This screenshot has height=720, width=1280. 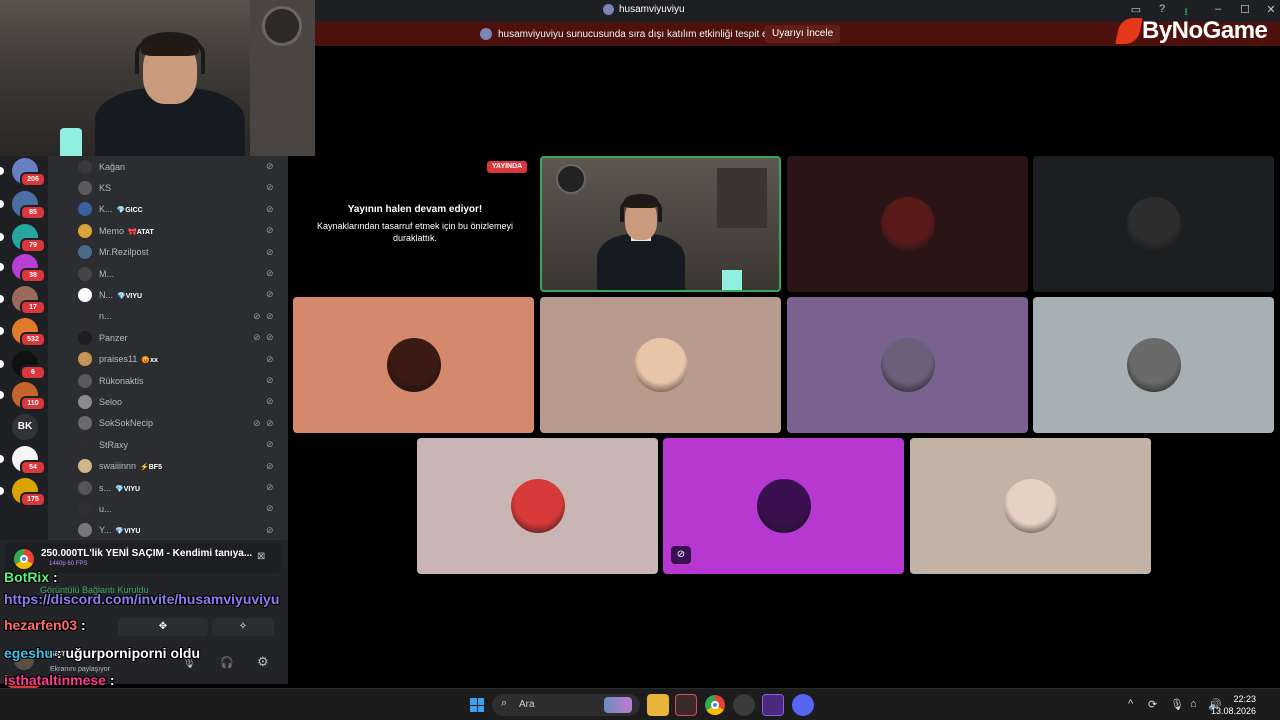 I want to click on paused-title: Yayının halen devam ediyor!, so click(x=415, y=209).